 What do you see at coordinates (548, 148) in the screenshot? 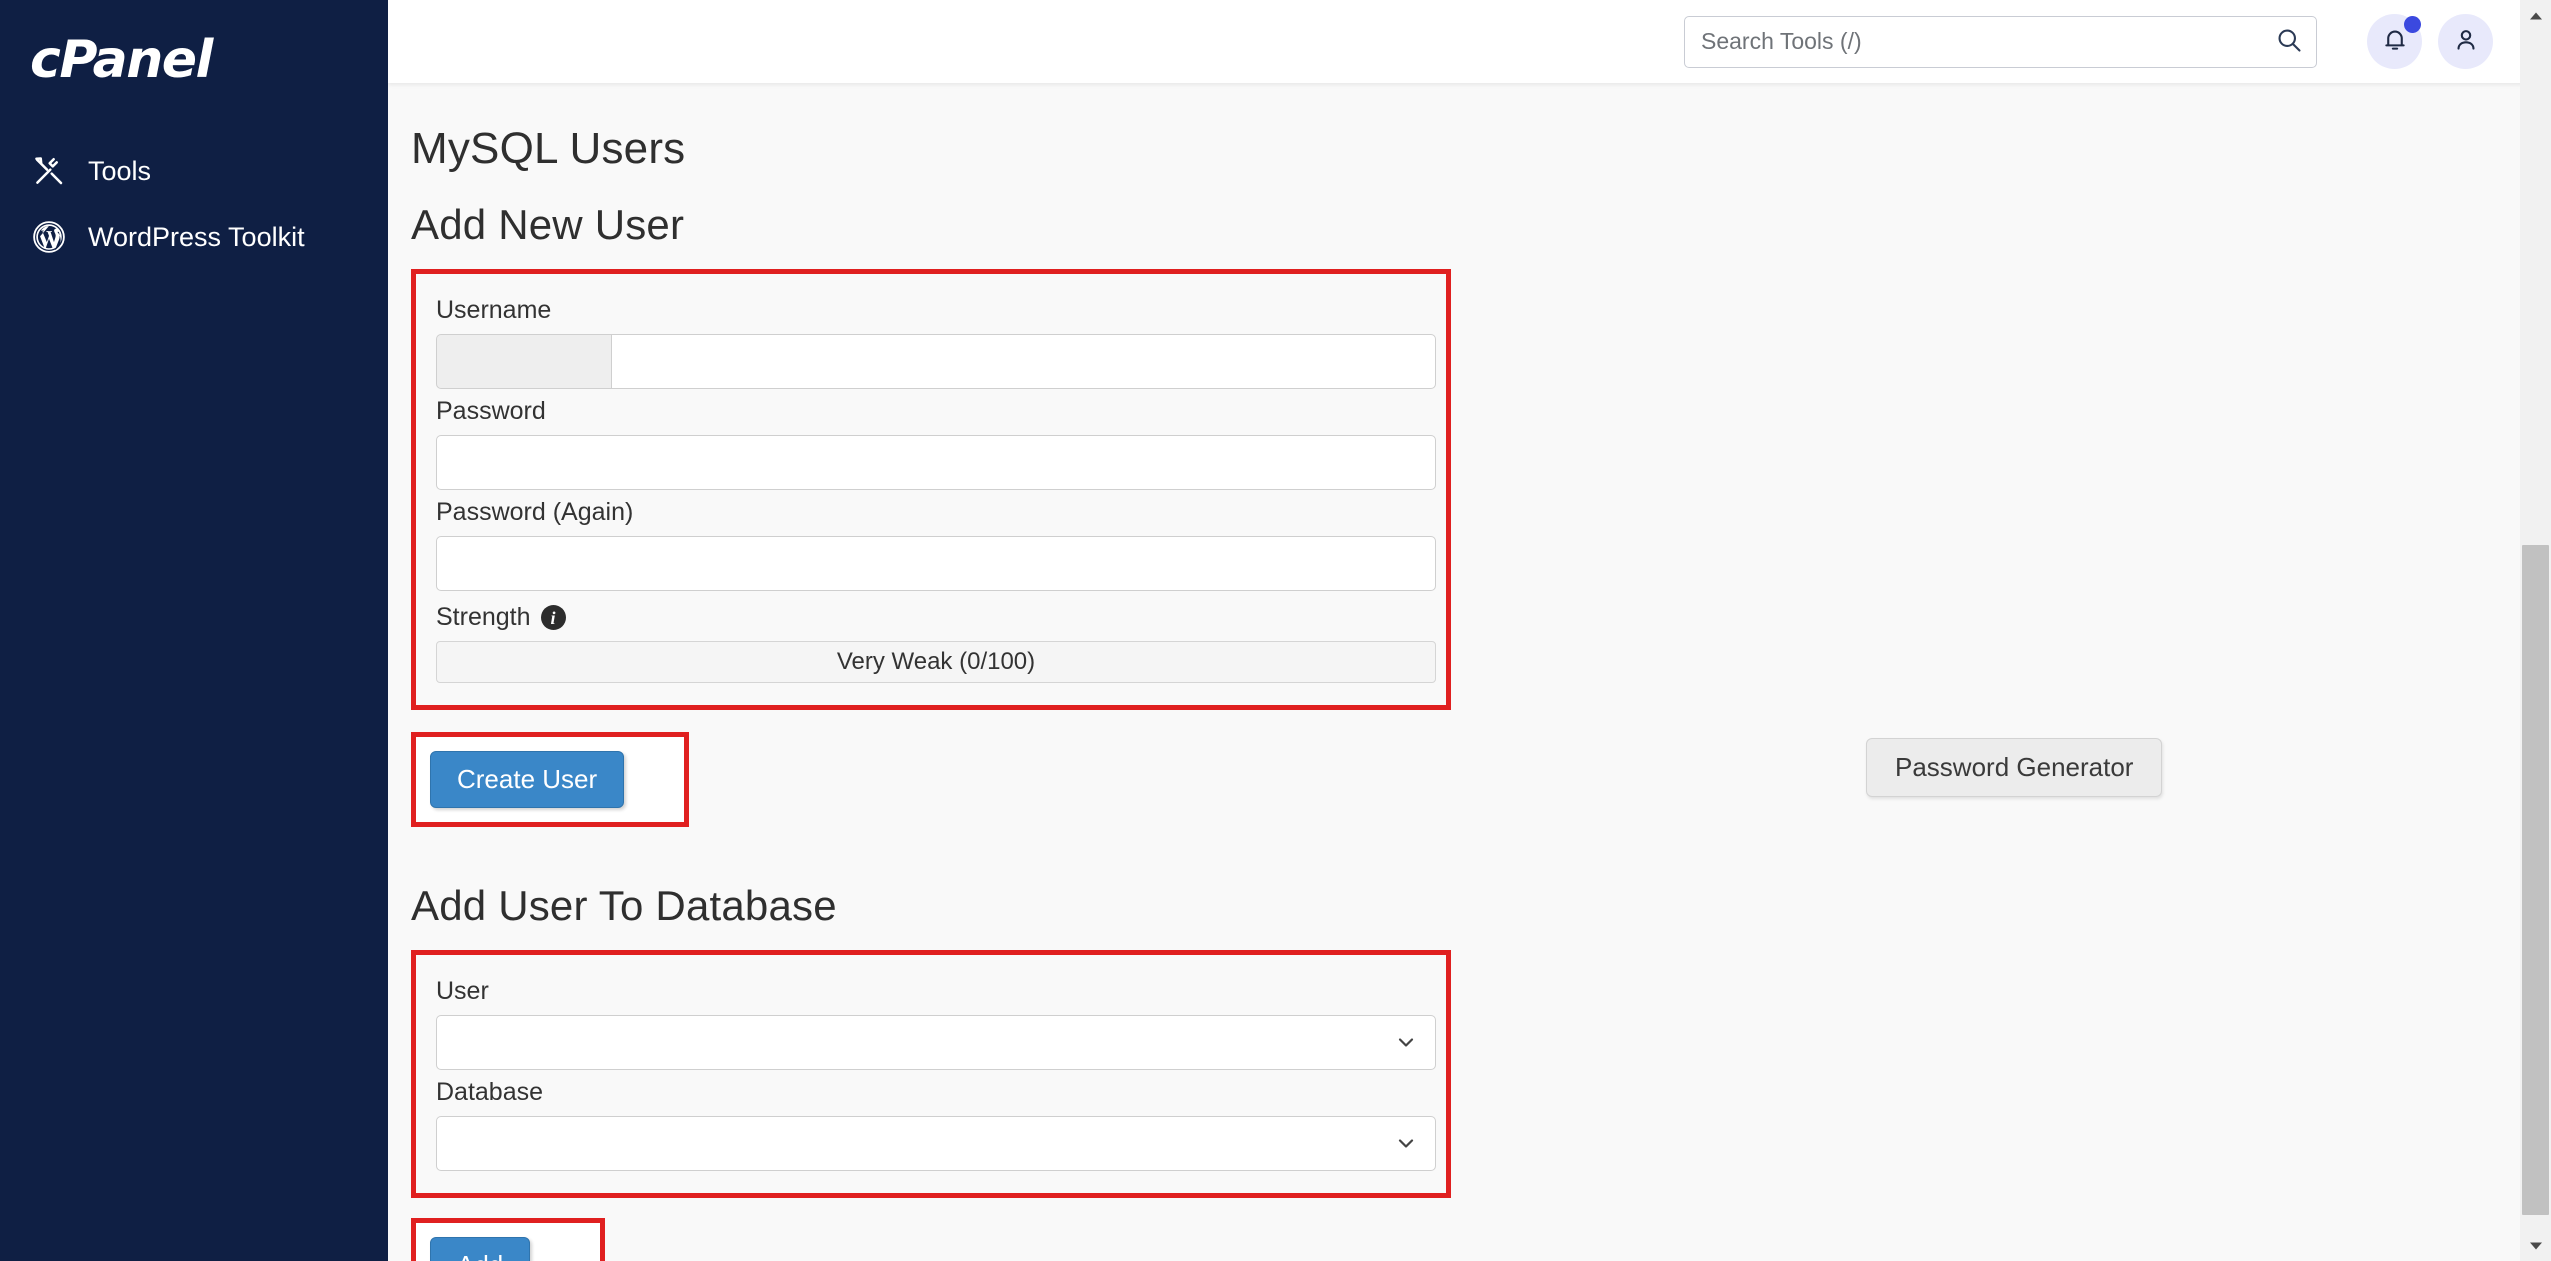
I see `page-title: MySQL Users` at bounding box center [548, 148].